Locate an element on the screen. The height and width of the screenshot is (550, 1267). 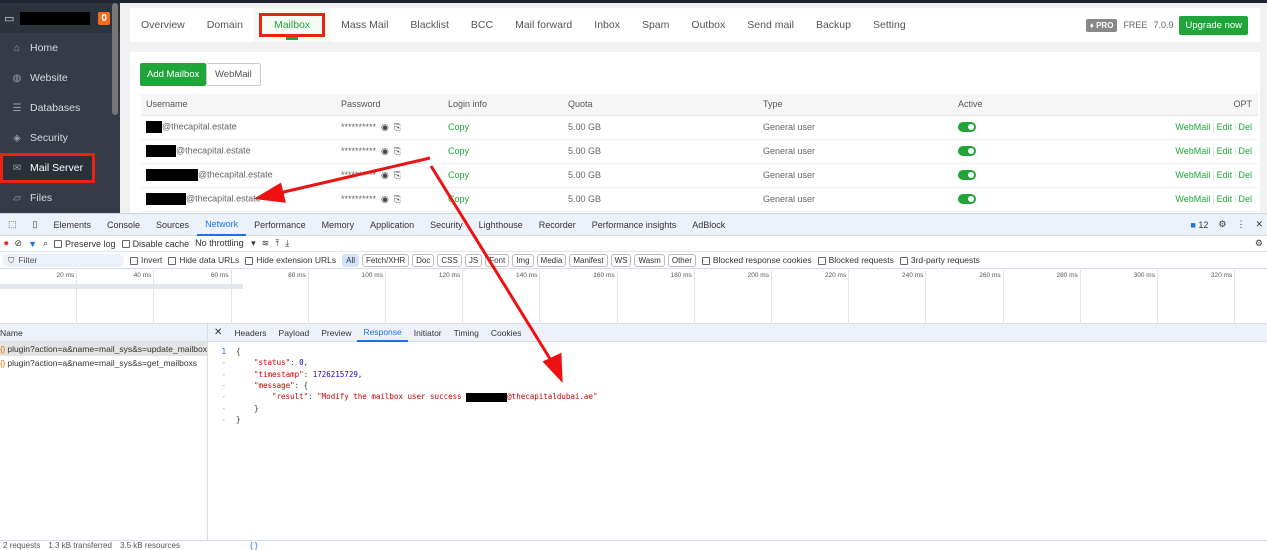
tab-send-mail: Send mail is located at coordinates (770, 25).